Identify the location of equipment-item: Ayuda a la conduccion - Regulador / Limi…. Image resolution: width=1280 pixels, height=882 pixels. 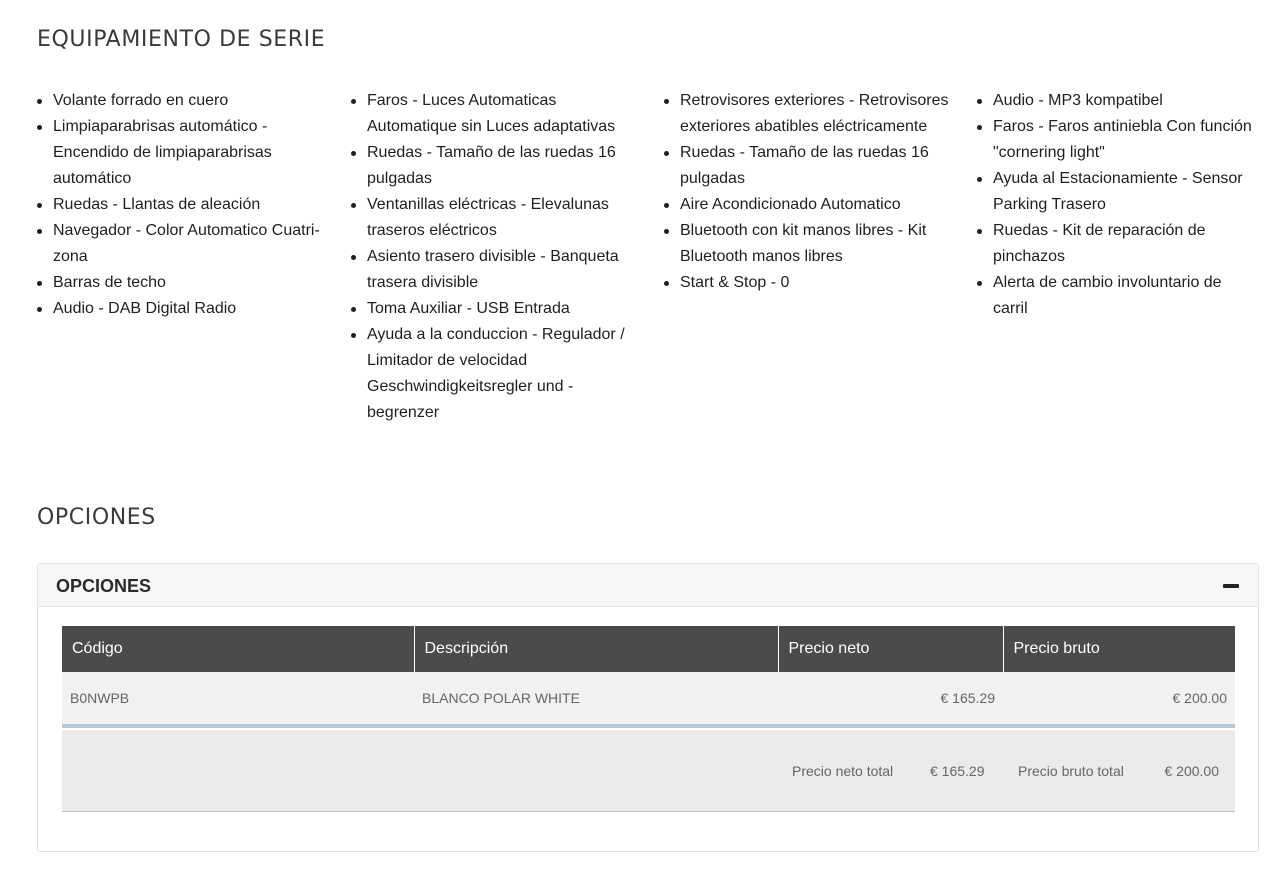
(496, 374).